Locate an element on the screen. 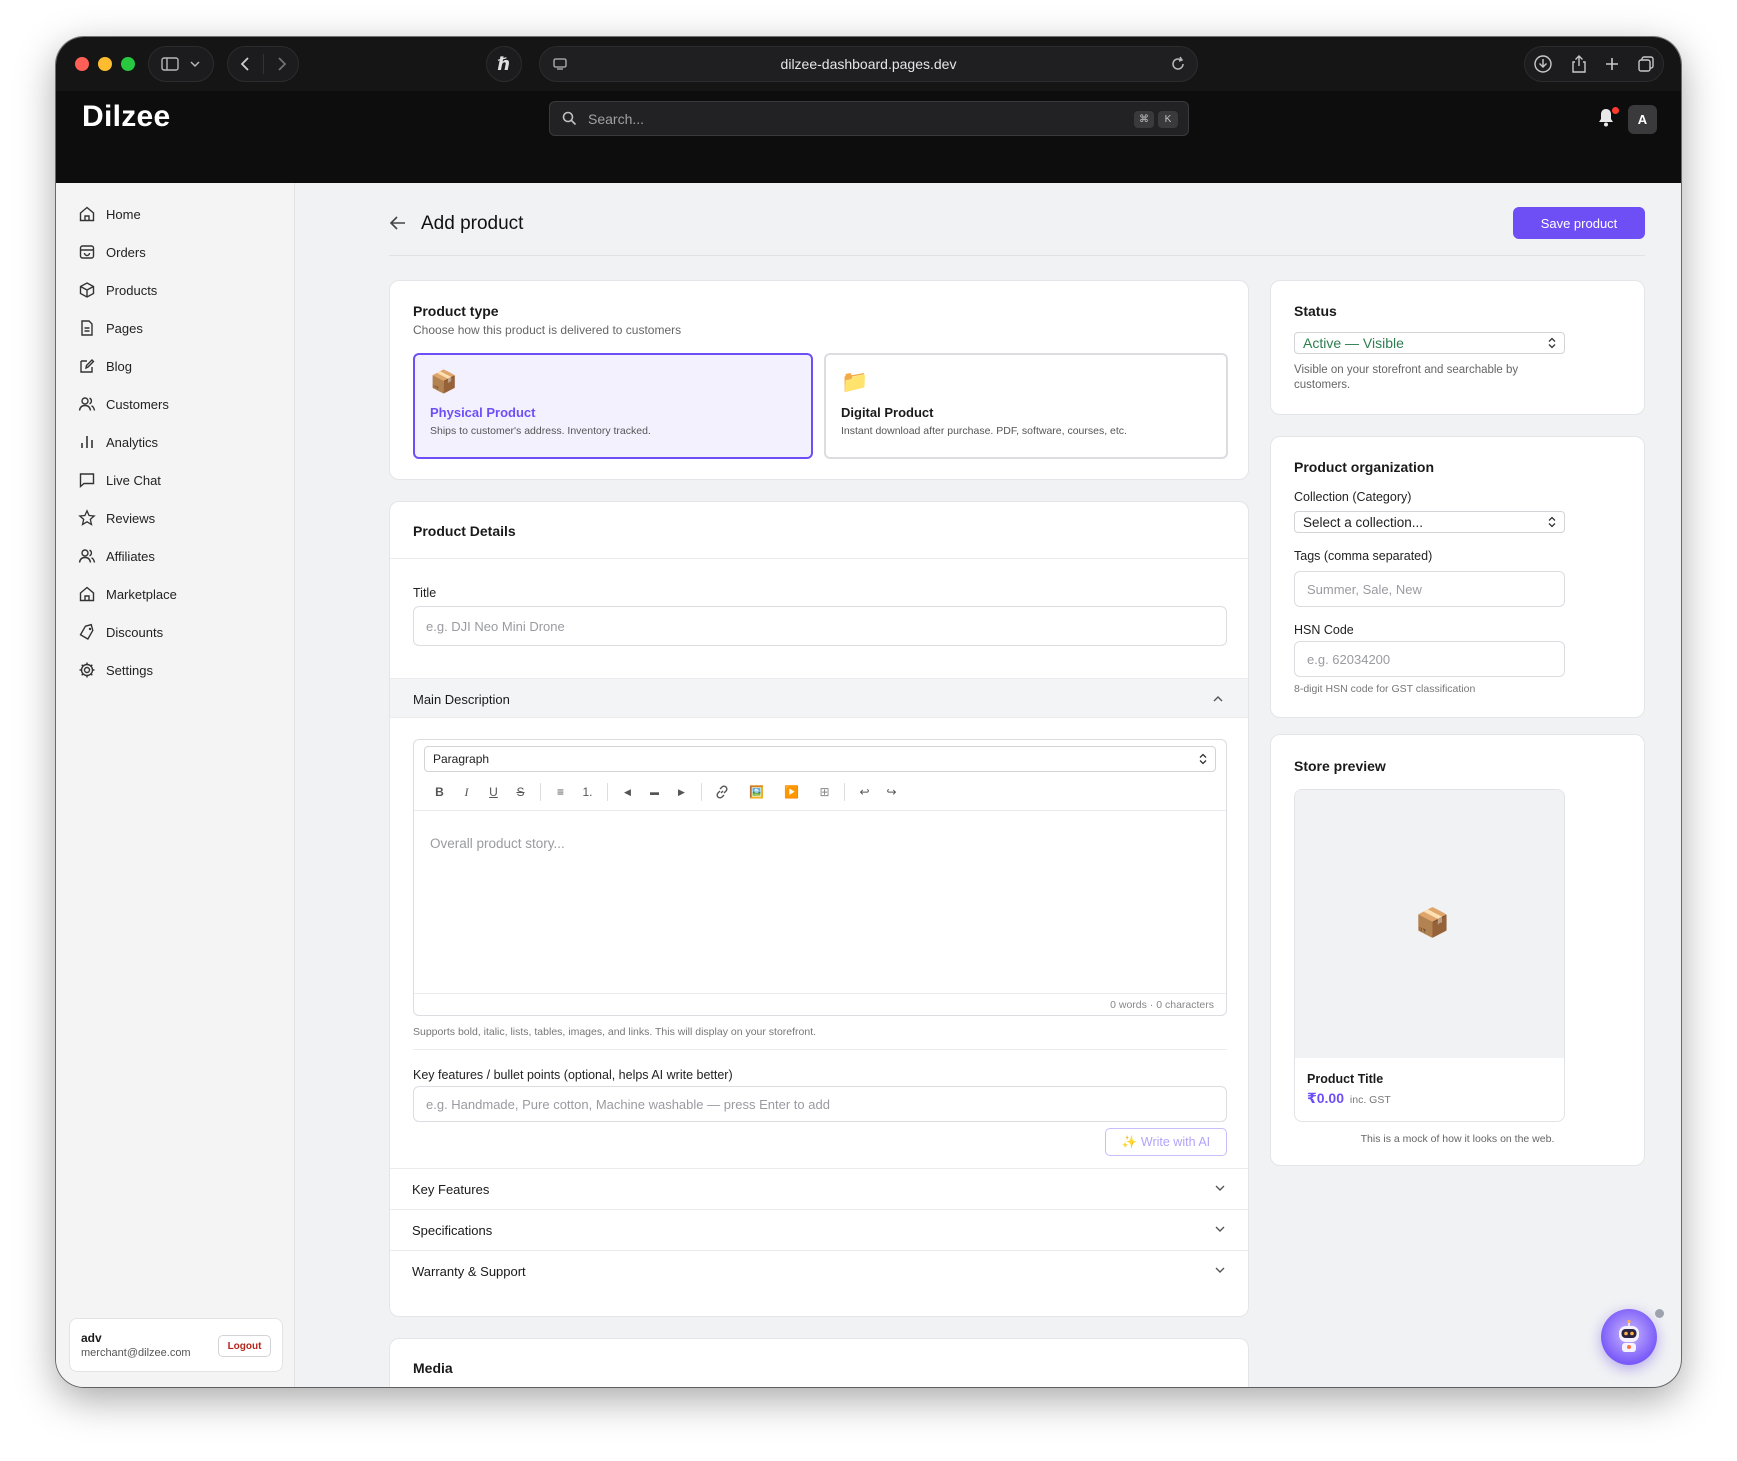  warranty-section: Warranty & Support is located at coordinates (819, 1270).